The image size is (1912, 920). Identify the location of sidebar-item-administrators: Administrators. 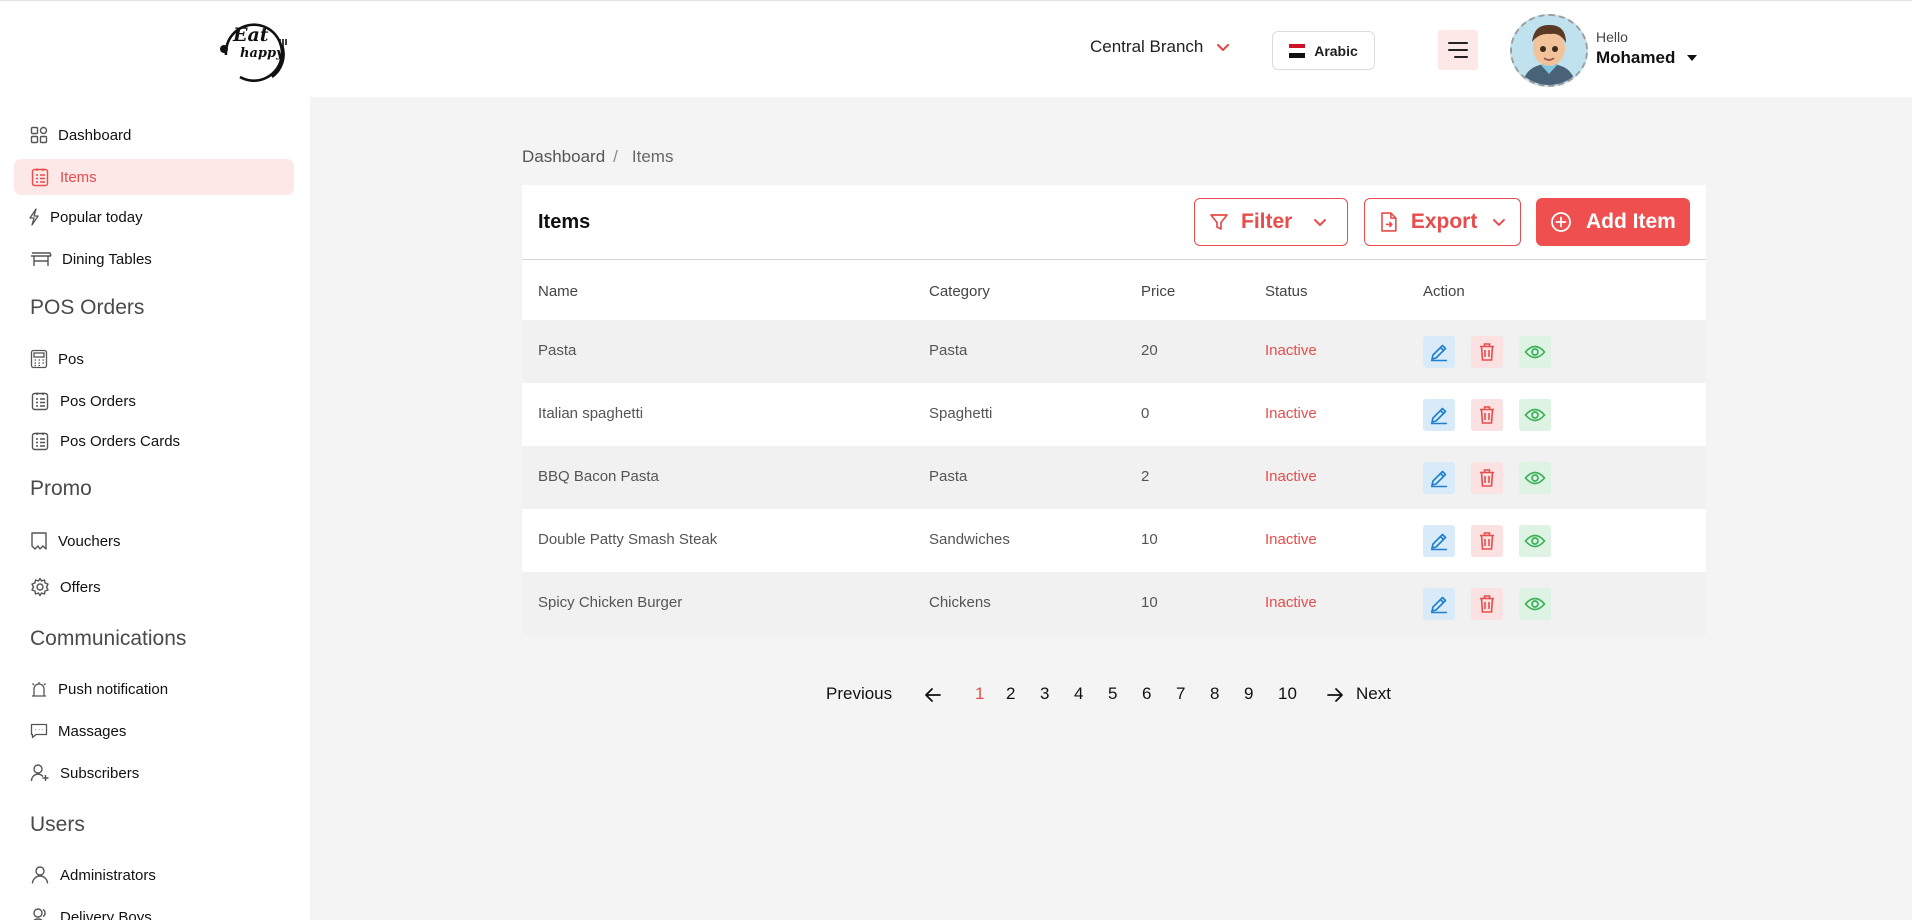
(154, 875).